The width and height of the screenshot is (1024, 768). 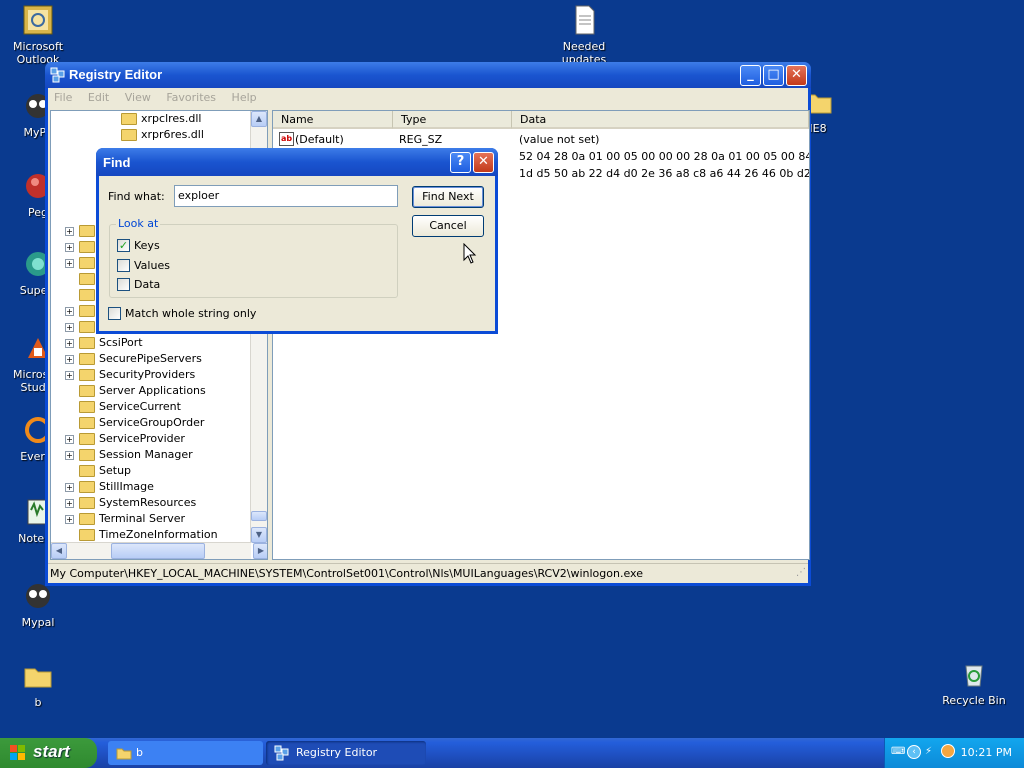 I want to click on close-button: ✕, so click(x=796, y=75).